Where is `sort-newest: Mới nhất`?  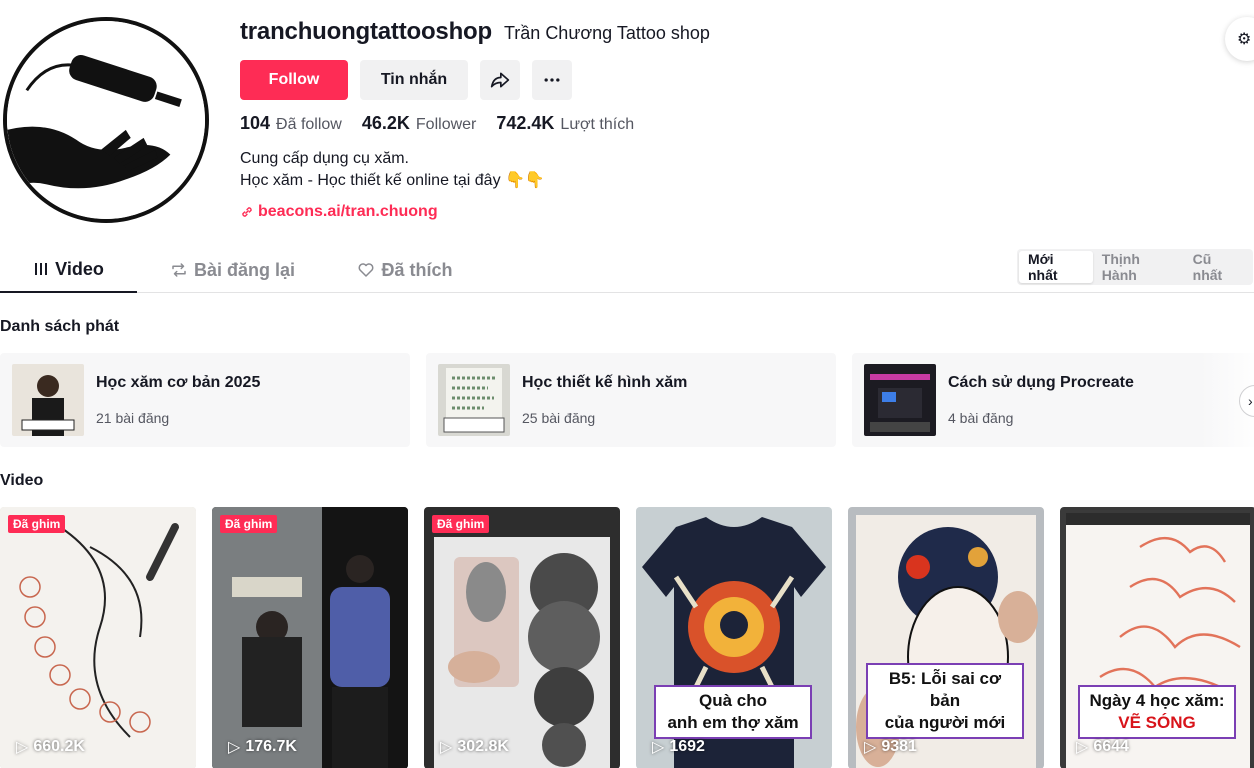 sort-newest: Mới nhất is located at coordinates (1056, 267).